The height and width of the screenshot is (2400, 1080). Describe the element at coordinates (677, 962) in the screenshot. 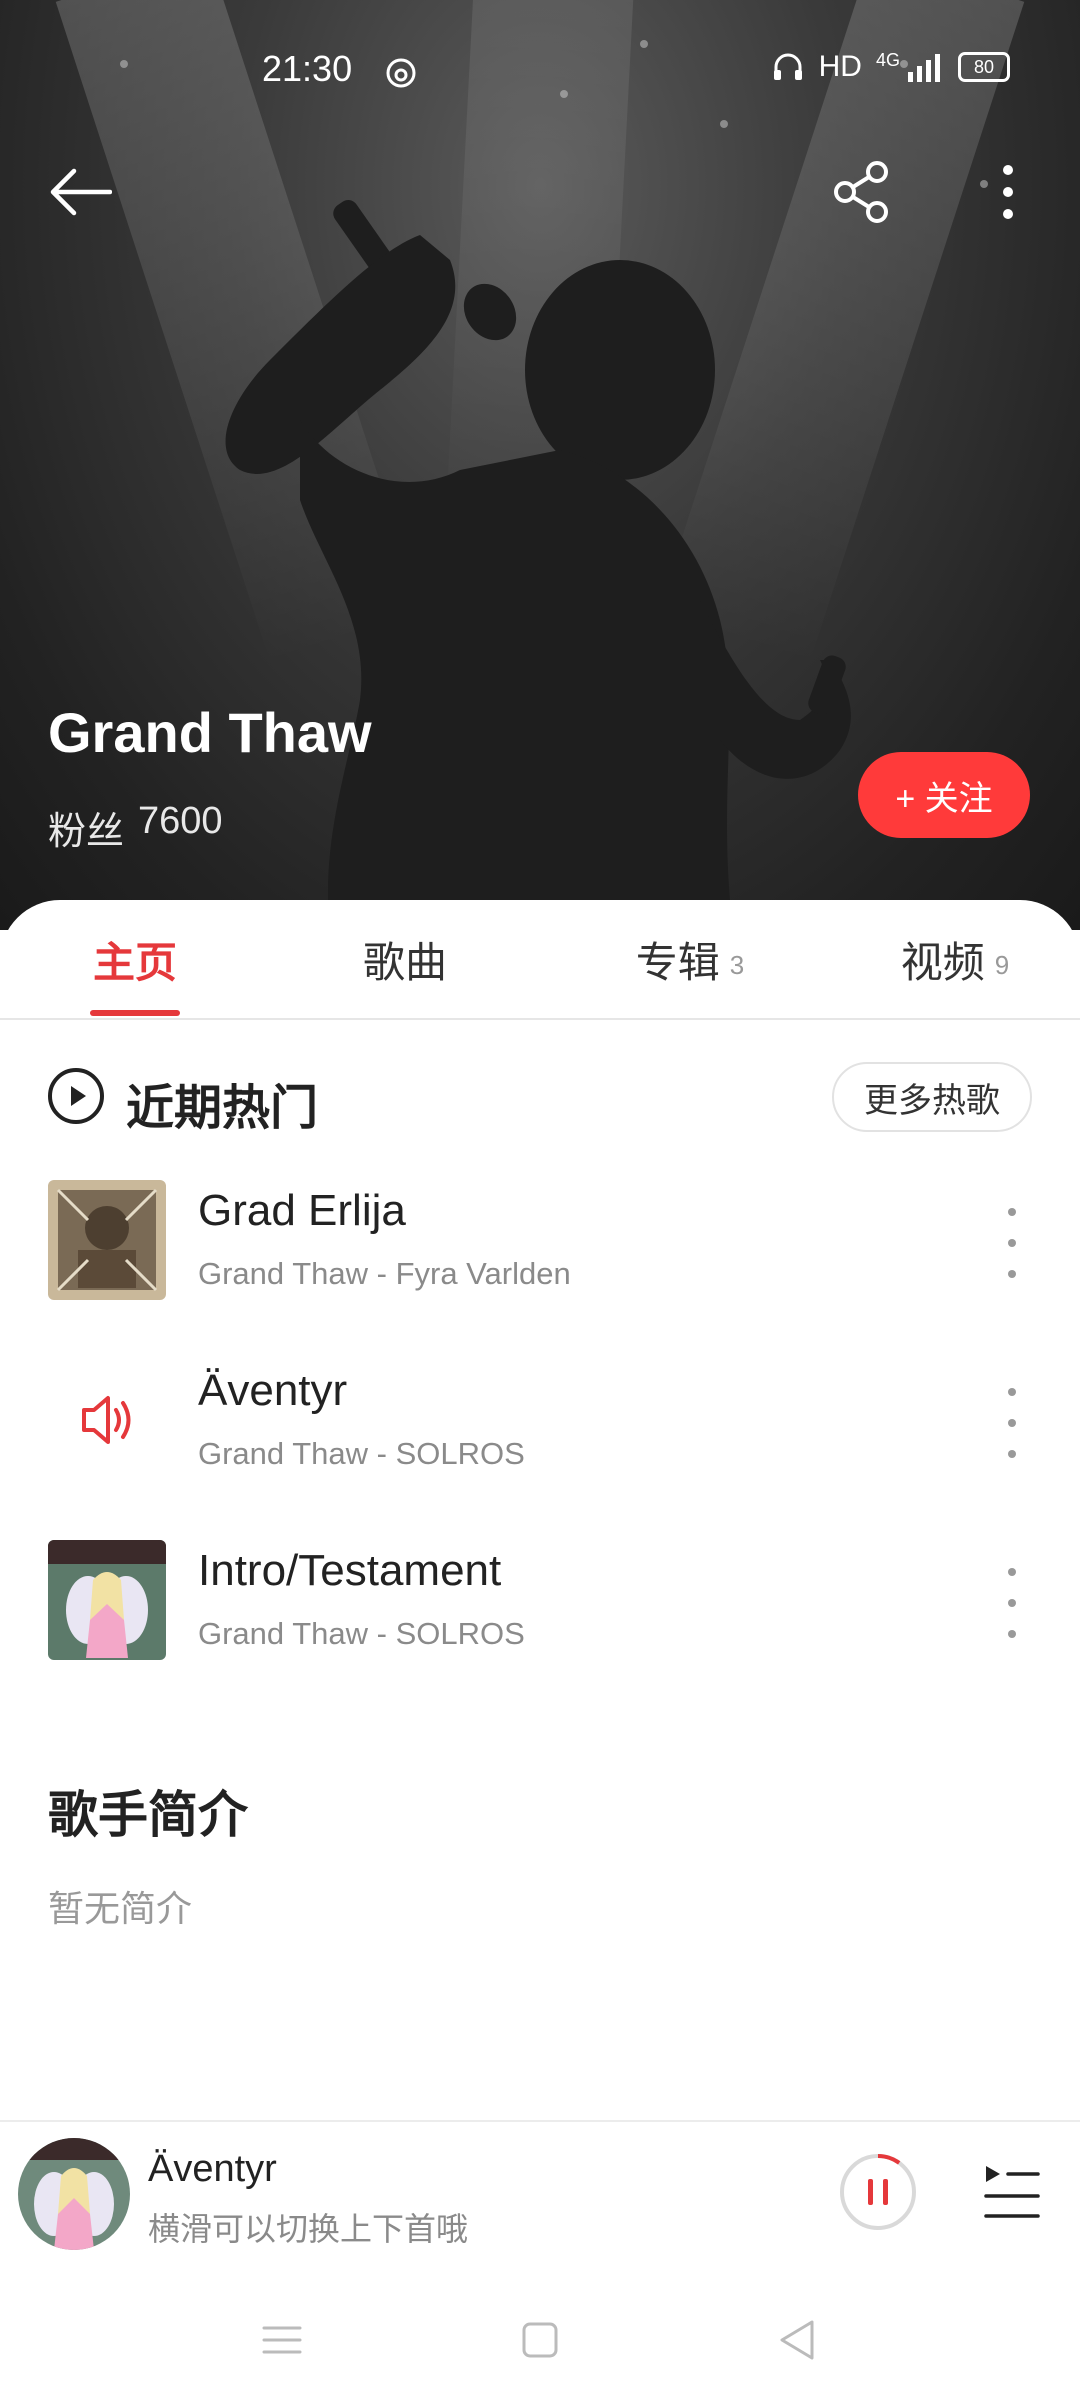

I see `tab-label: 专辑` at that location.